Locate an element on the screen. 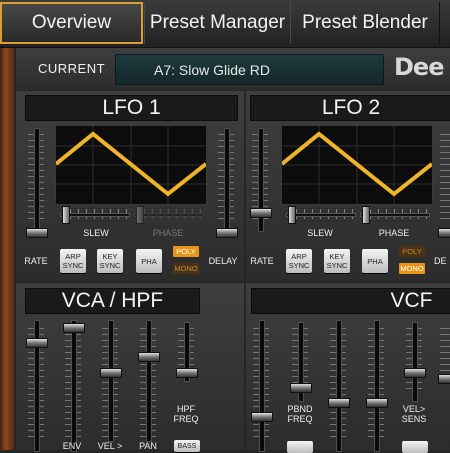  logo: Dee is located at coordinates (419, 67).